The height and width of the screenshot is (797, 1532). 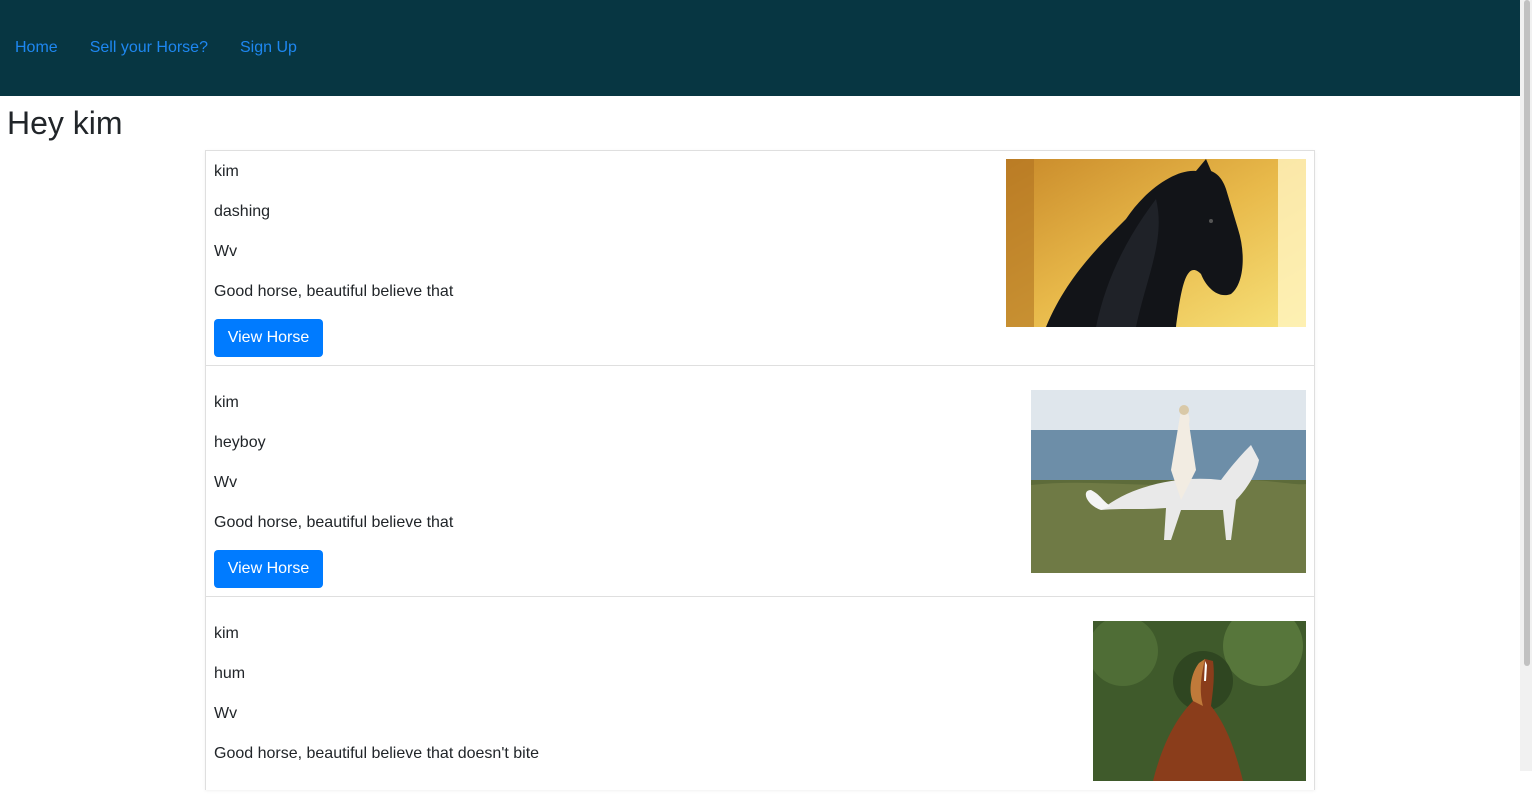 I want to click on white-horse-rider-photo, so click(x=1168, y=481).